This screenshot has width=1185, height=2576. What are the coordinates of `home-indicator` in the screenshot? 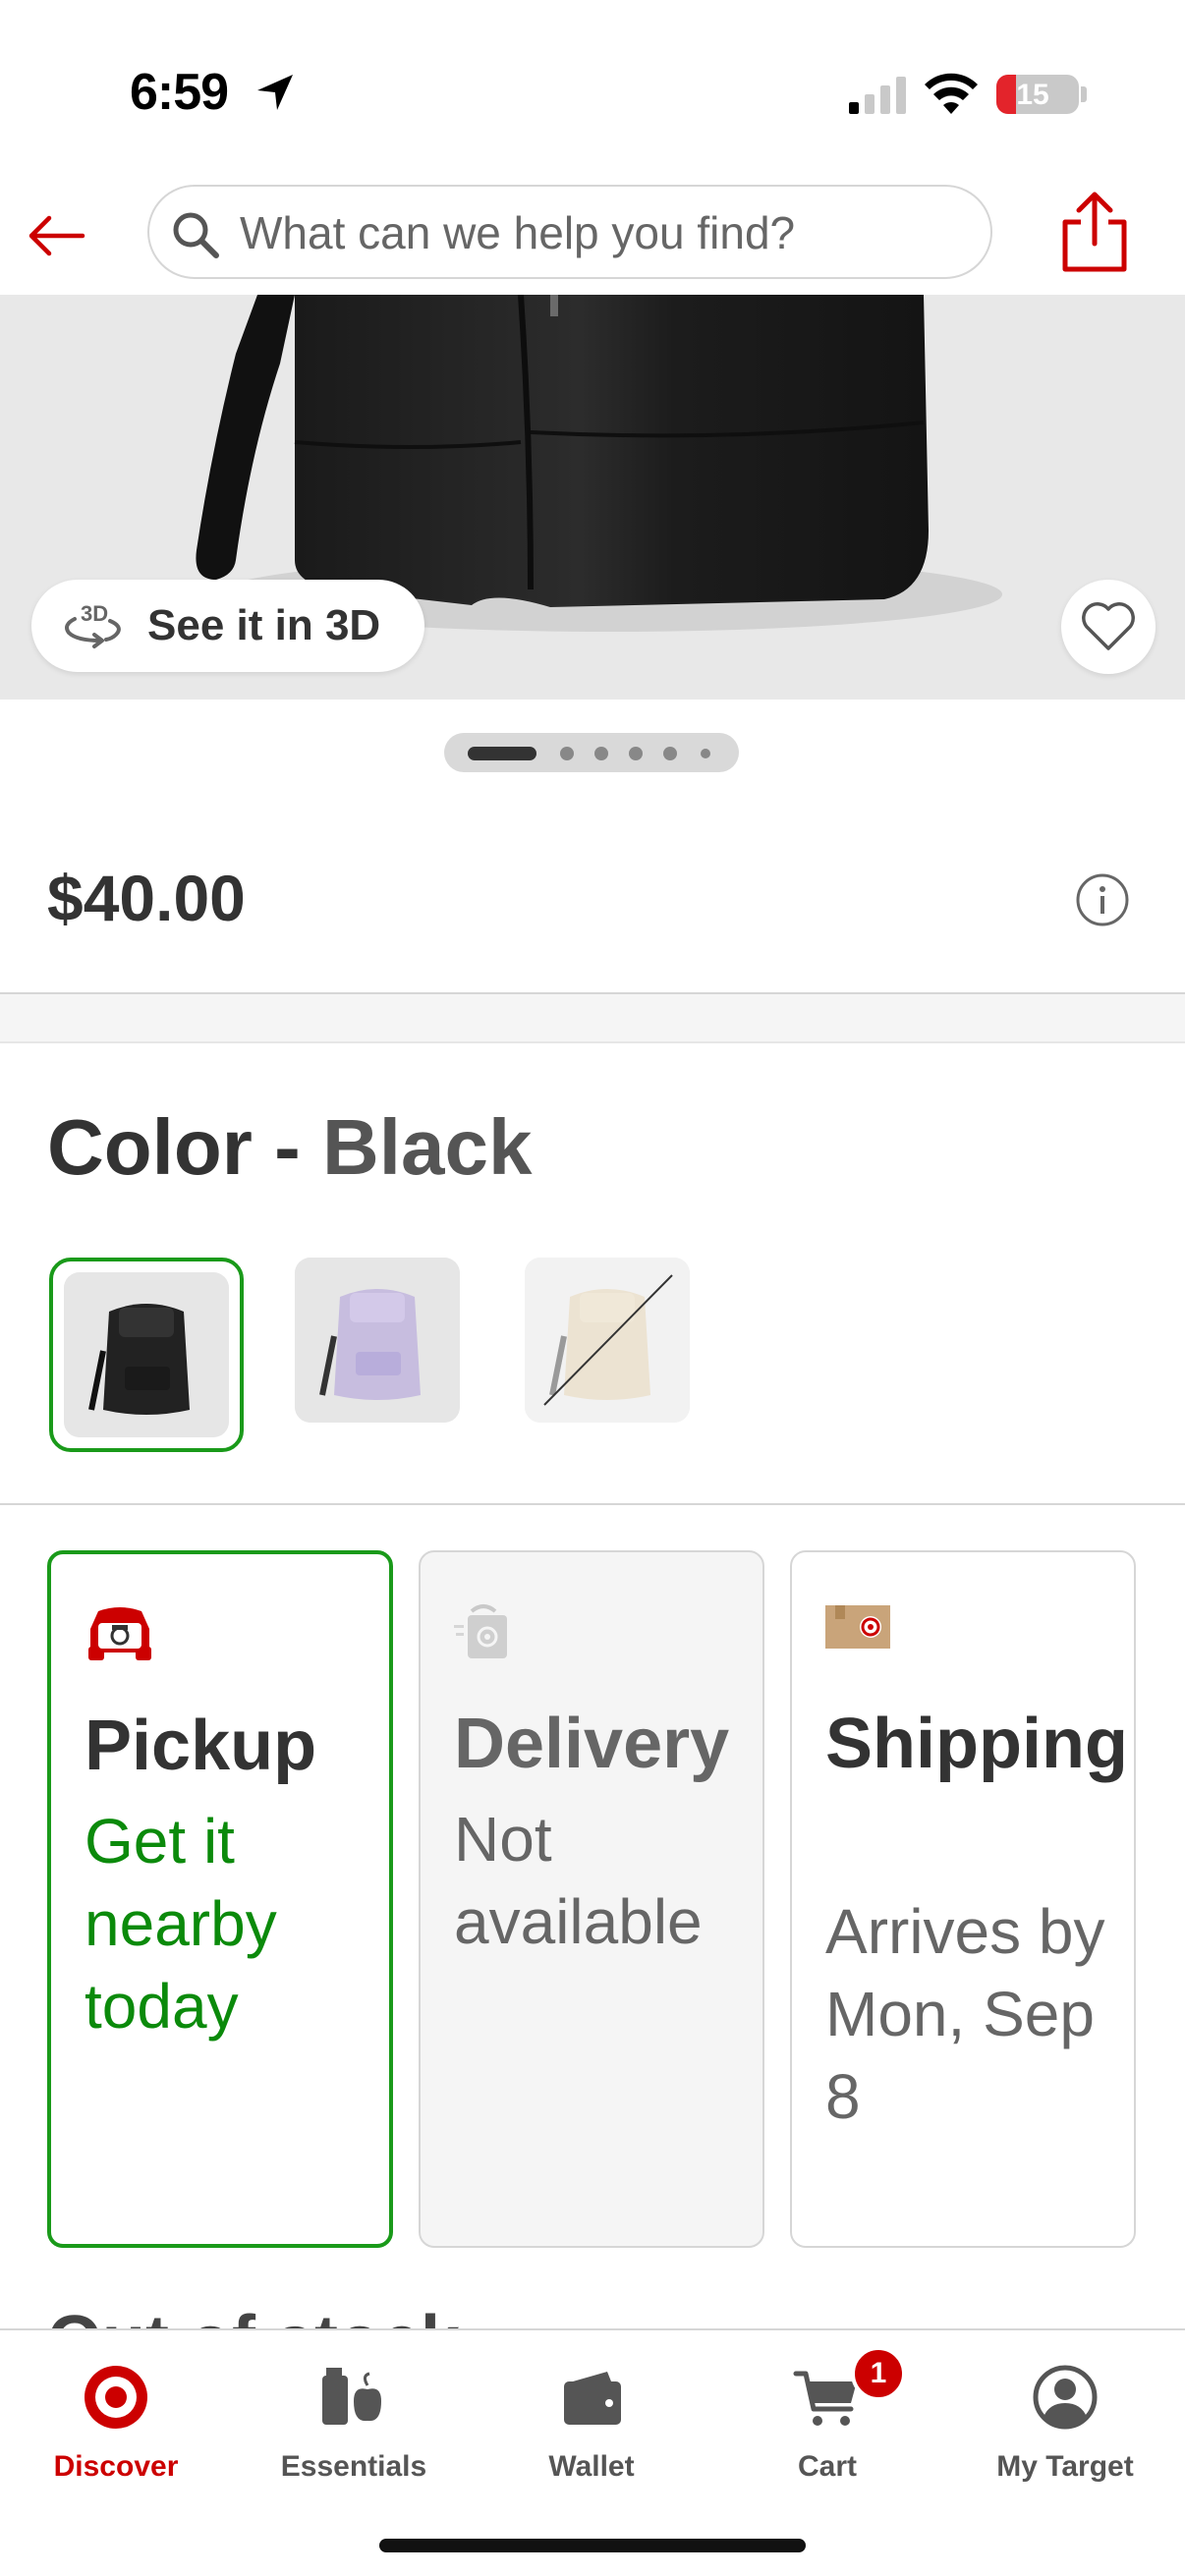 It's located at (592, 2545).